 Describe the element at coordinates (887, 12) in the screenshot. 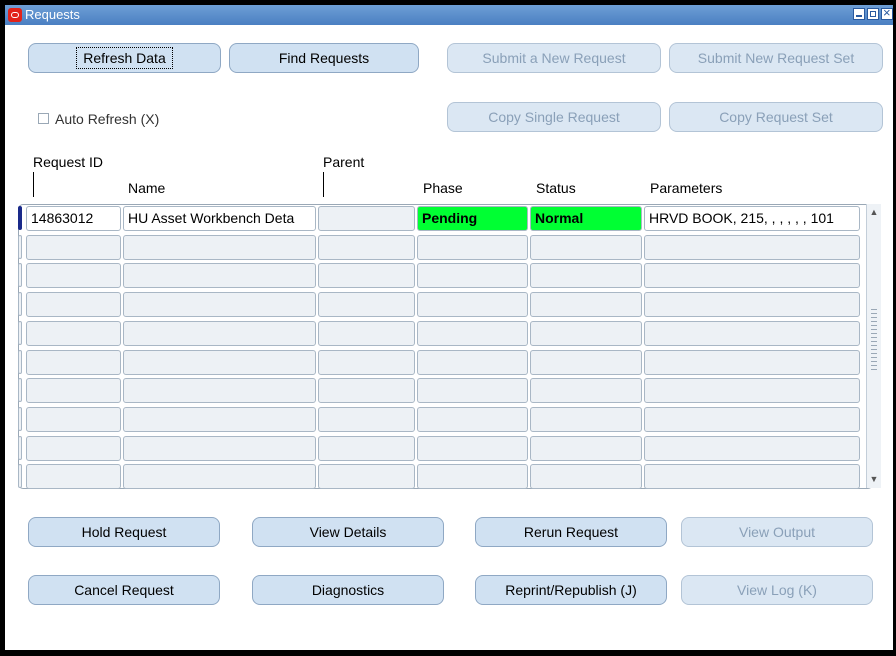

I see `close-icon` at that location.